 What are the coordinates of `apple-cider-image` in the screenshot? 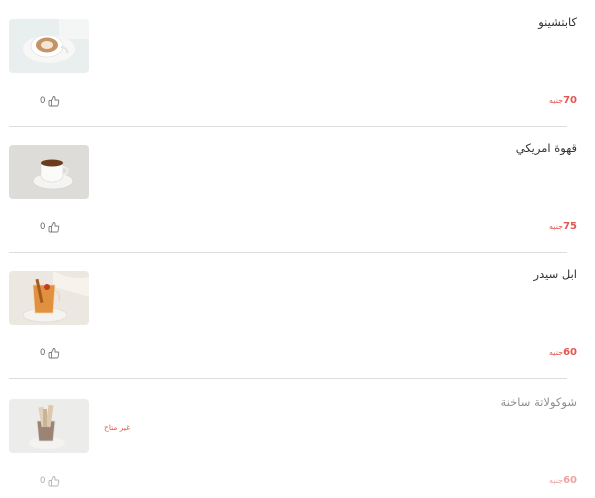 It's located at (49, 298).